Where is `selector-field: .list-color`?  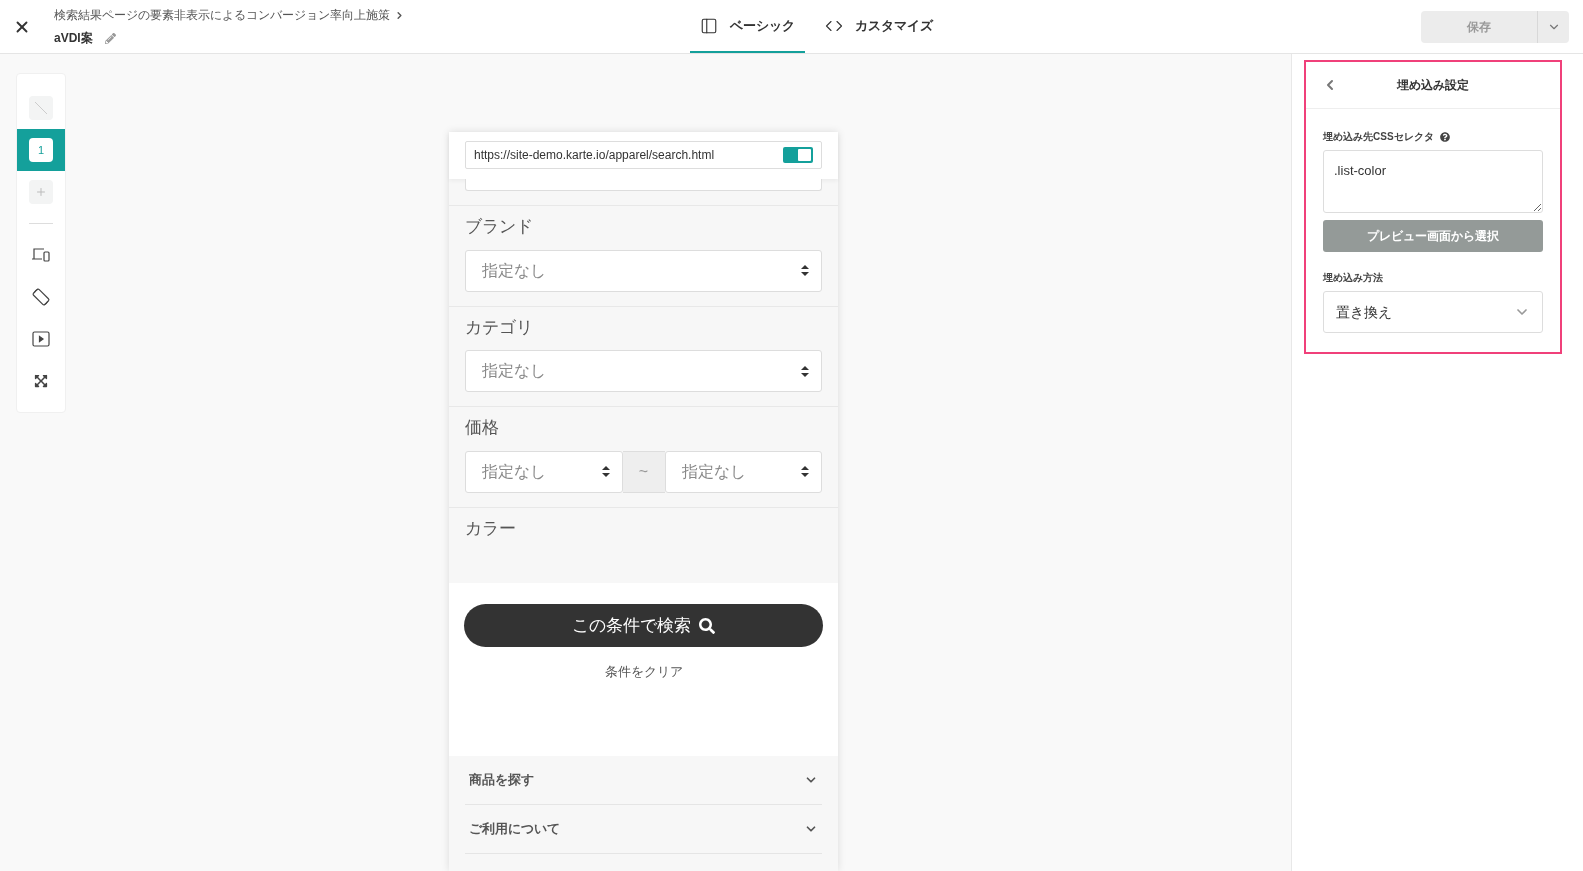
selector-field: .list-color is located at coordinates (1433, 181).